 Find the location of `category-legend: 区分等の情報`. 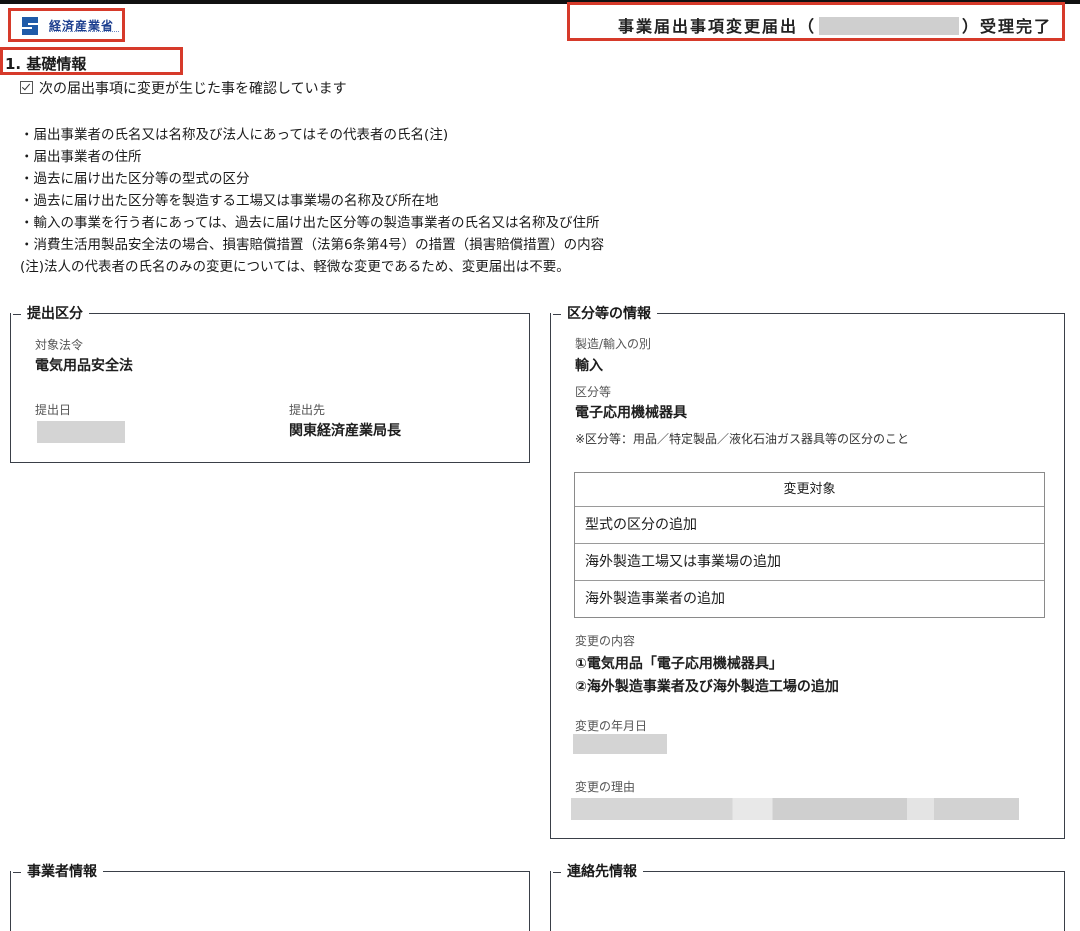

category-legend: 区分等の情報 is located at coordinates (604, 313).